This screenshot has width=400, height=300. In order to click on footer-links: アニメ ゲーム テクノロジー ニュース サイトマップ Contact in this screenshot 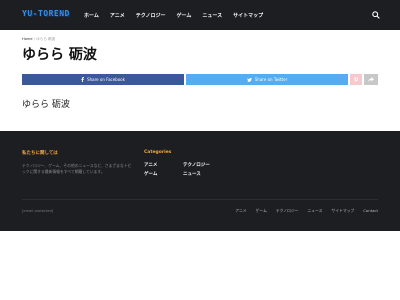, I will do `click(302, 211)`.